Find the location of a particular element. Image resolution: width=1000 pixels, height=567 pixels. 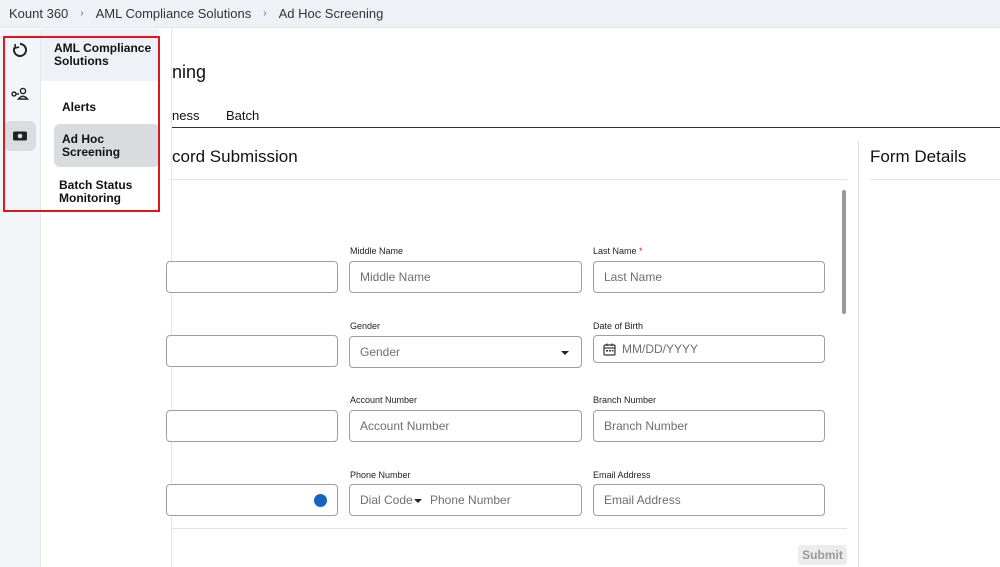

dob-label: Date of Birth is located at coordinates (618, 326).